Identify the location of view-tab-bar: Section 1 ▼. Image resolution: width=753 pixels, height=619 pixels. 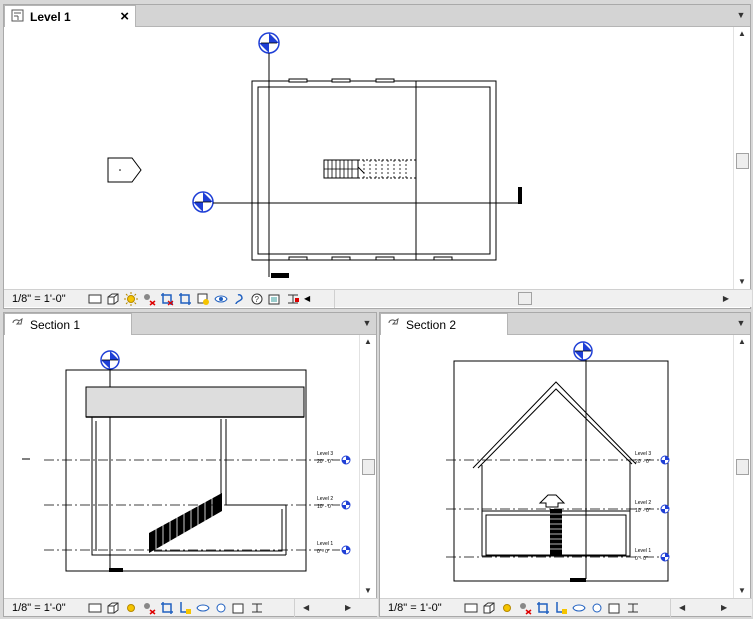
(190, 324).